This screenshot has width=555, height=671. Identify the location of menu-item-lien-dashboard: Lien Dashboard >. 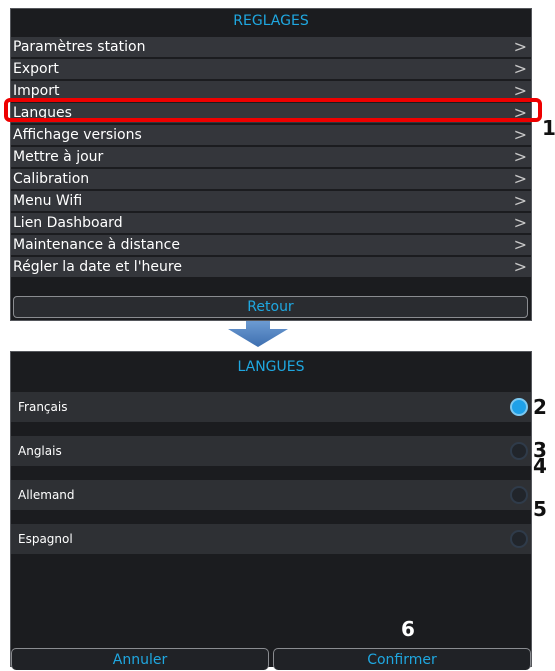
(271, 223).